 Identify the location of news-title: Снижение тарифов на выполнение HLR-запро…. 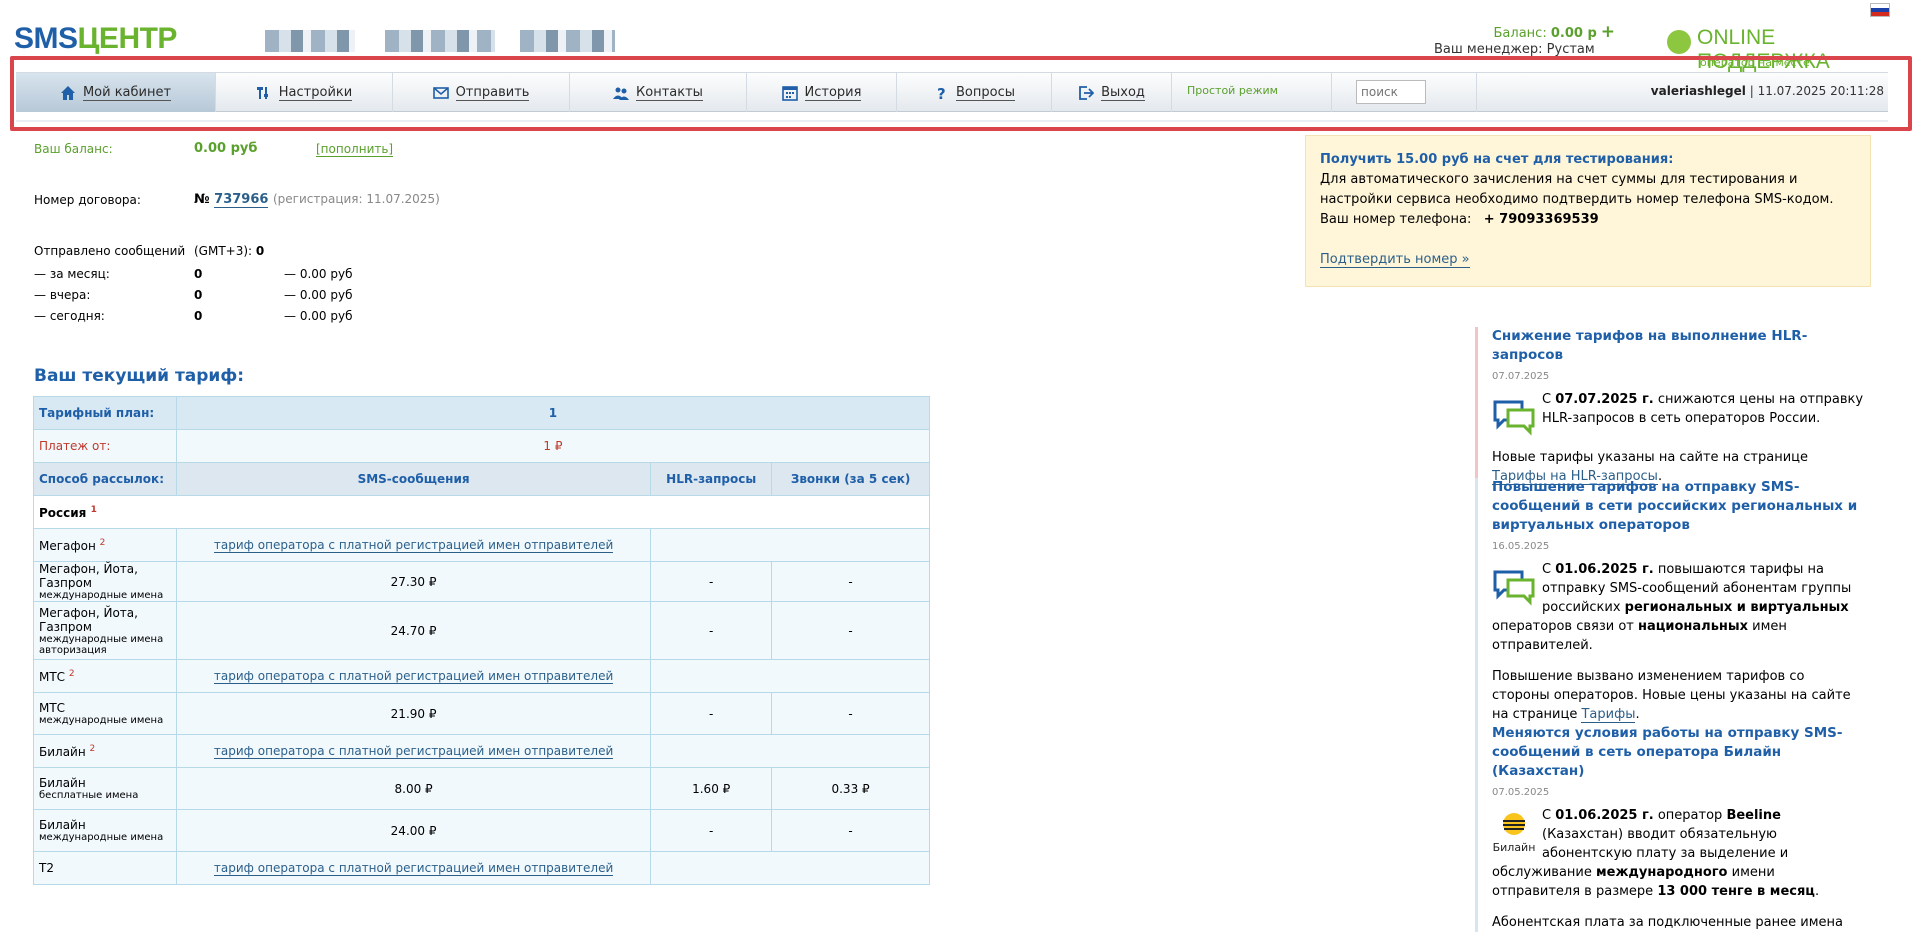
(1678, 346).